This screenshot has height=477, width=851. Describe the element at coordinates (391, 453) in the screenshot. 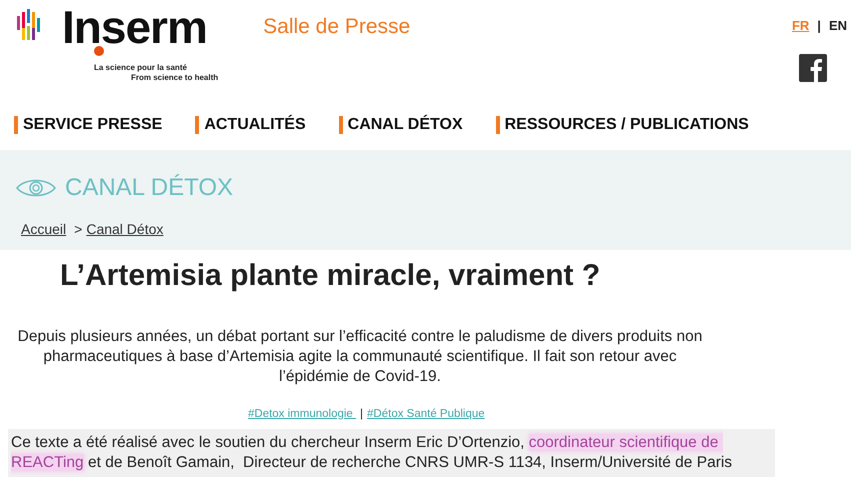

I see `credit-paragraph: Ce texte a été réalisé avec le soutien du chercheur Inserm Eric D’Ortenzio, coordinateur scientifique de REACTing et de Benoît Gamain, Directeur de recherche CNRS UMR-S 1134, Inserm/Université de Paris` at that location.